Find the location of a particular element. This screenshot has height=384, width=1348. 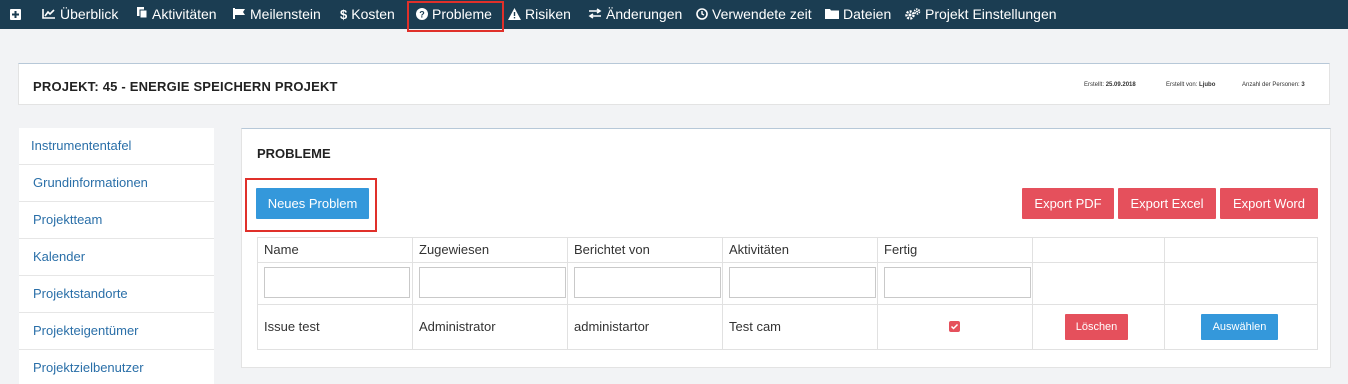

nav-label: Meilenstein is located at coordinates (285, 14).